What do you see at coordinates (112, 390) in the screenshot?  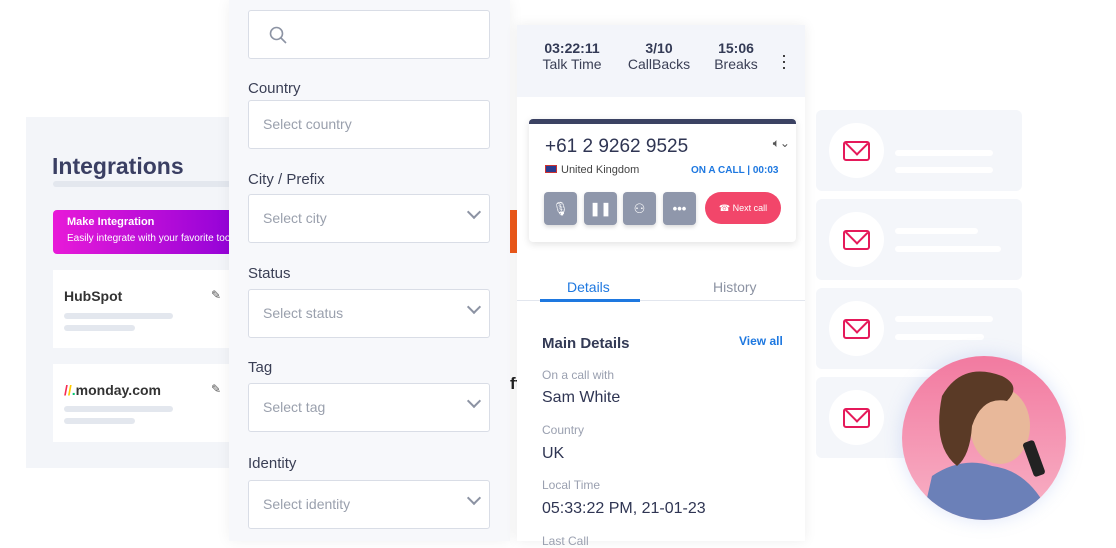 I see `monday-logo: //.monday.com` at bounding box center [112, 390].